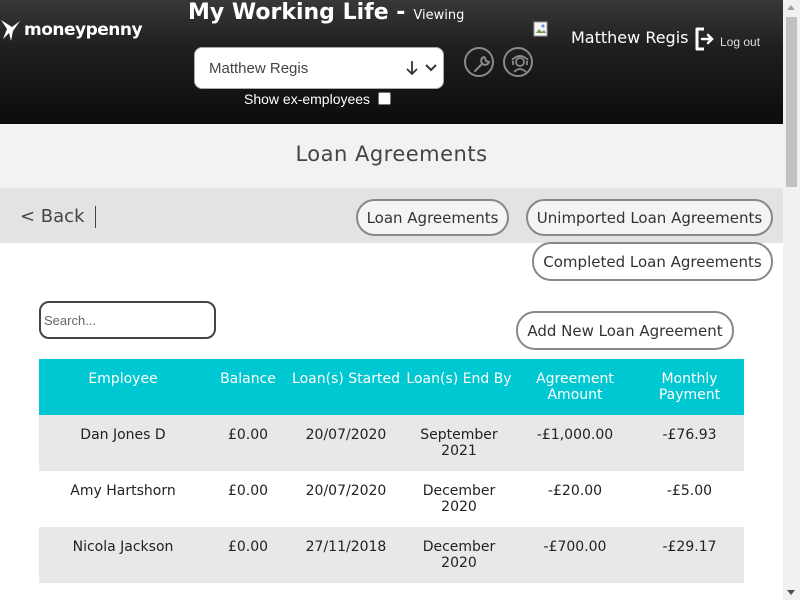 The height and width of the screenshot is (600, 800). I want to click on cell-employee: Amy Hartshorn, so click(123, 491).